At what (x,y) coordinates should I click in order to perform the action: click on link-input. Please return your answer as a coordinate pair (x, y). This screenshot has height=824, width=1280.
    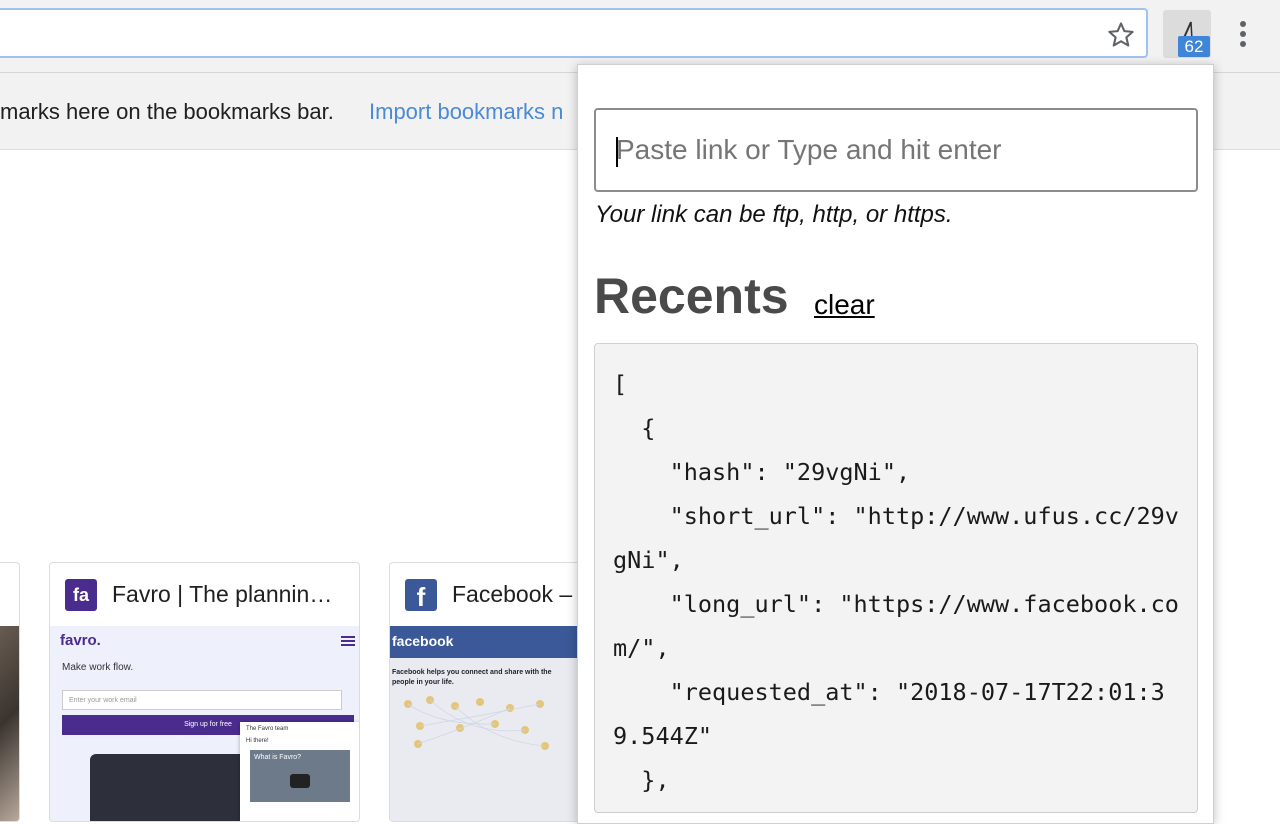
    Looking at the image, I should click on (896, 150).